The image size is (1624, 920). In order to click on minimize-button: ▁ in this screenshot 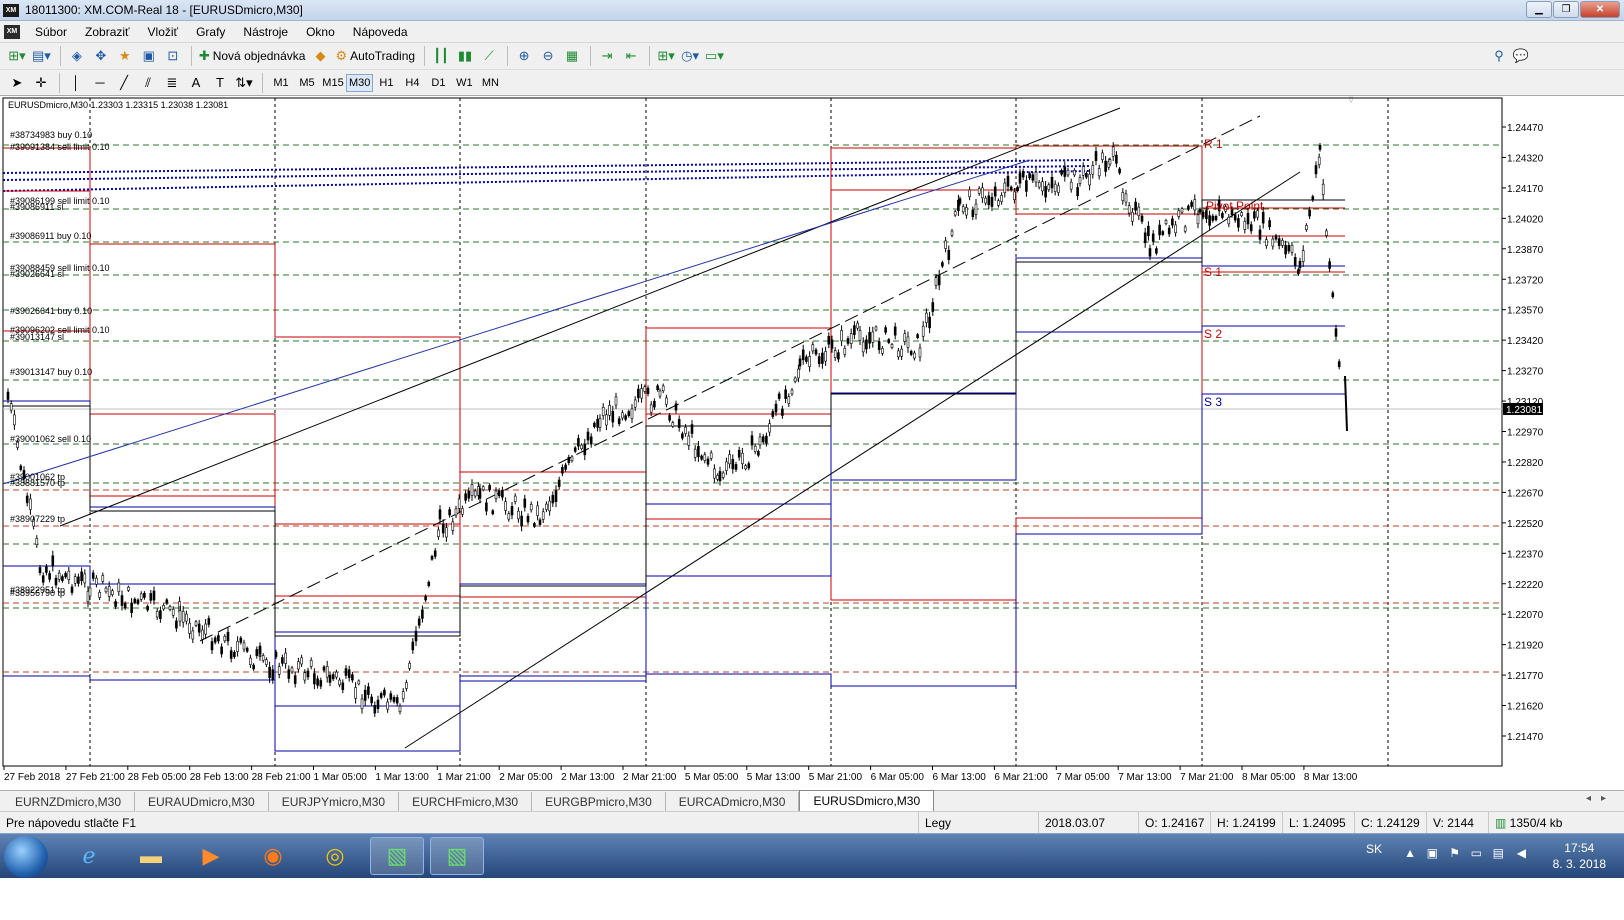, I will do `click(1539, 9)`.